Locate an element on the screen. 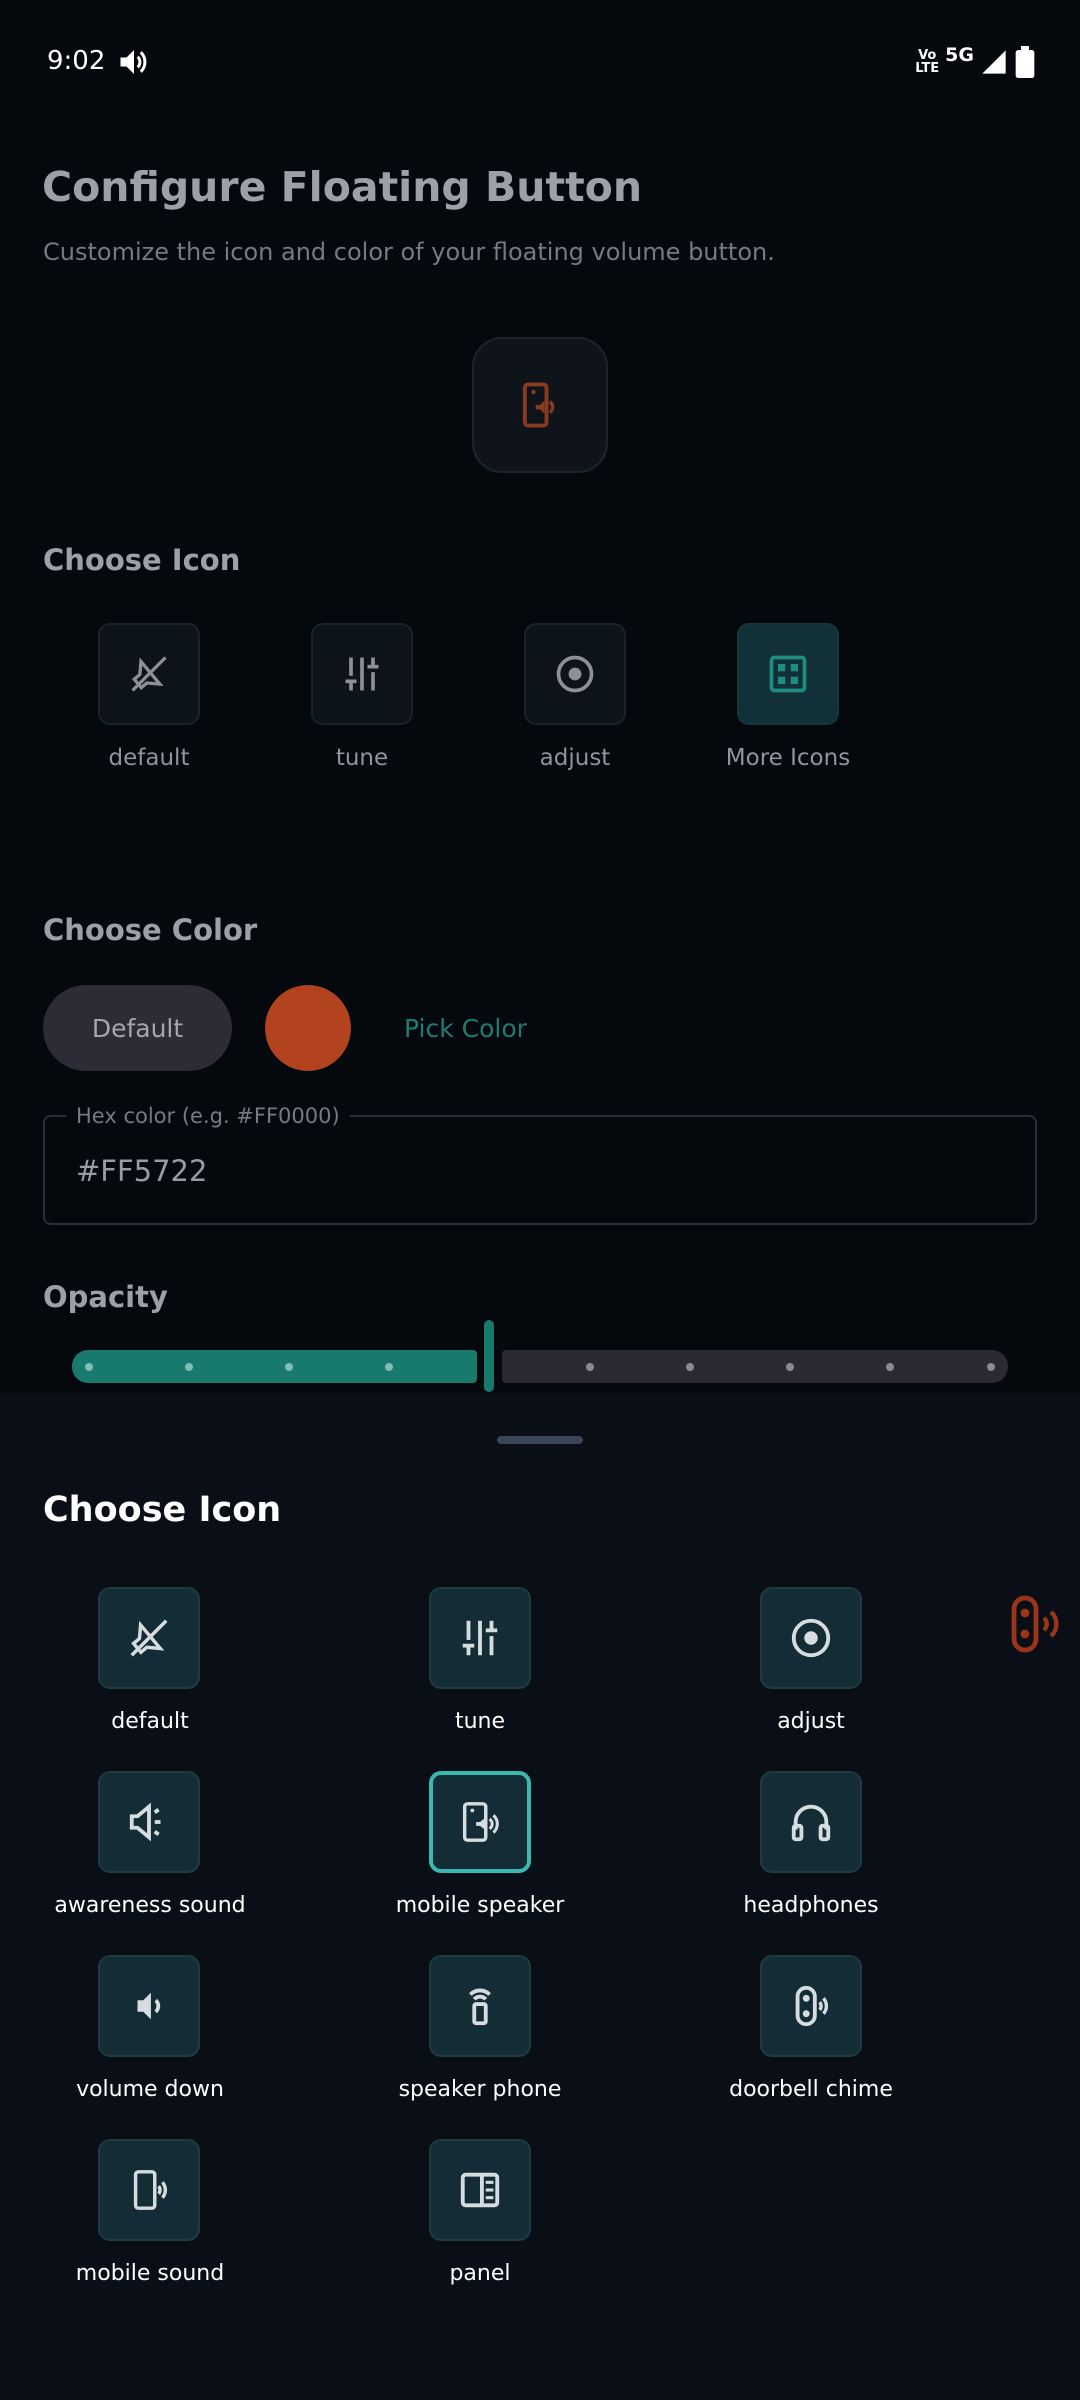 The height and width of the screenshot is (2400, 1080). choose-icon-heading: Choose Icon is located at coordinates (142, 560).